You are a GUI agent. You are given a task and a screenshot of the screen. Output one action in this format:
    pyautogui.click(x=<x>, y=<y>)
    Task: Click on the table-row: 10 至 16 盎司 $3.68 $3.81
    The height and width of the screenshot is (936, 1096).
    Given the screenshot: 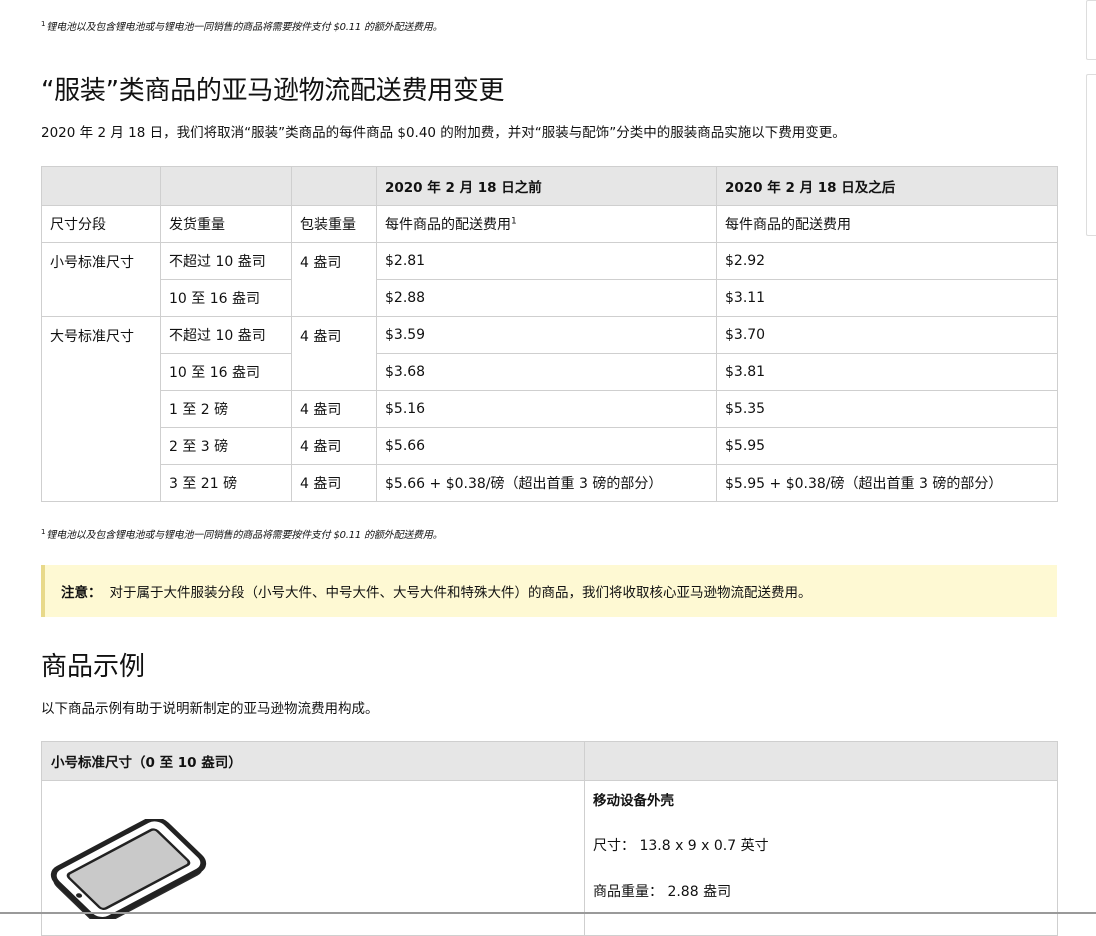 What is the action you would take?
    pyautogui.click(x=550, y=372)
    